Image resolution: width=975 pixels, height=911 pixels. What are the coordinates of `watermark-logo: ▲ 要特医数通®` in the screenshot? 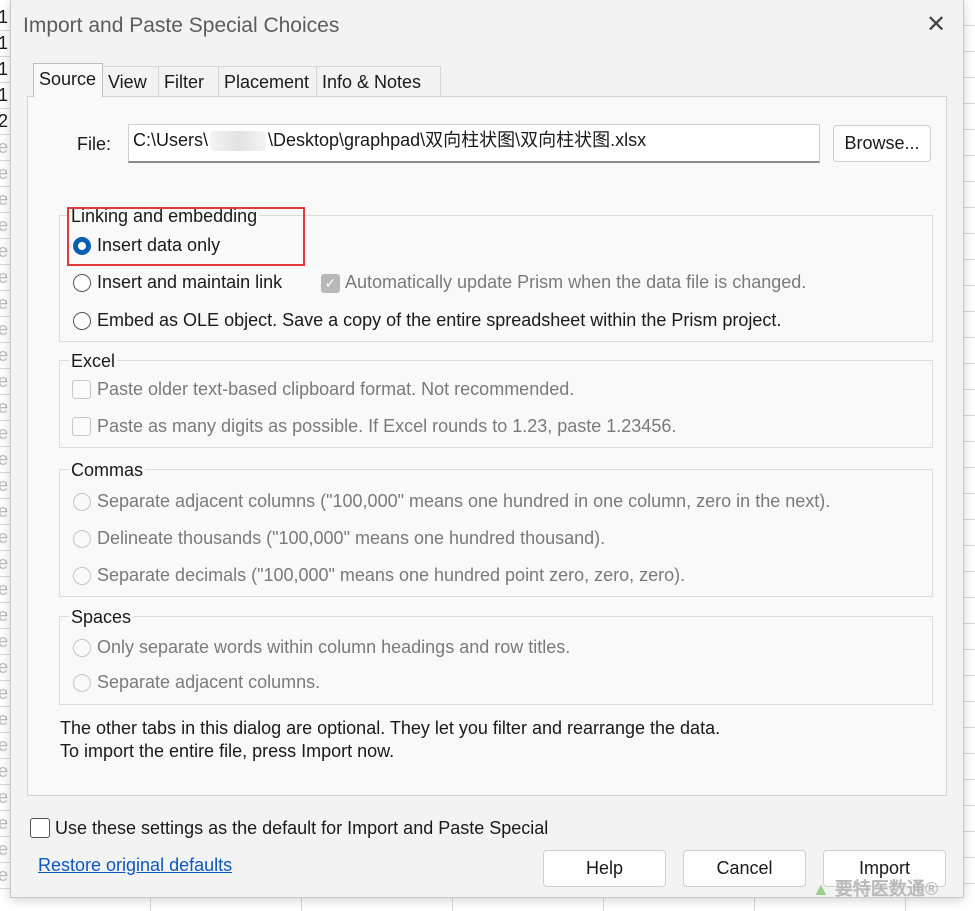 It's located at (875, 890).